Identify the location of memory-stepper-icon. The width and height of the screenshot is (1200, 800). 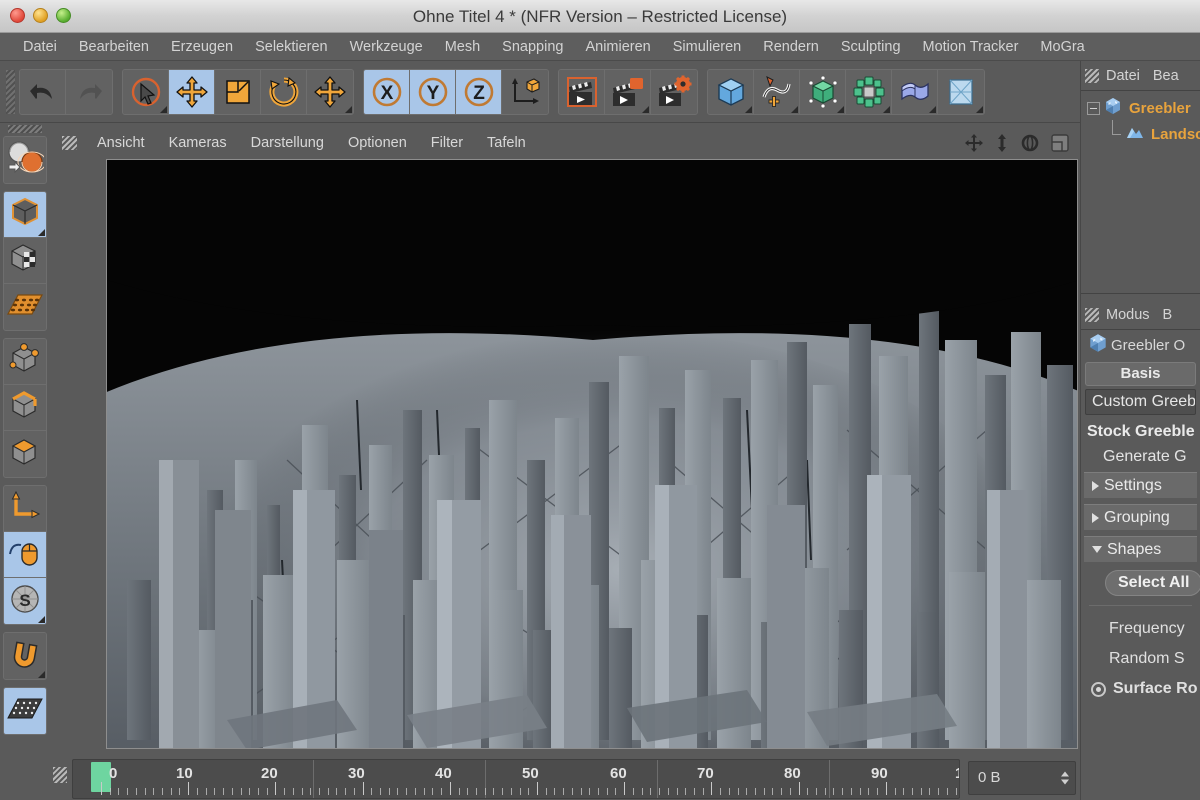
(1065, 778).